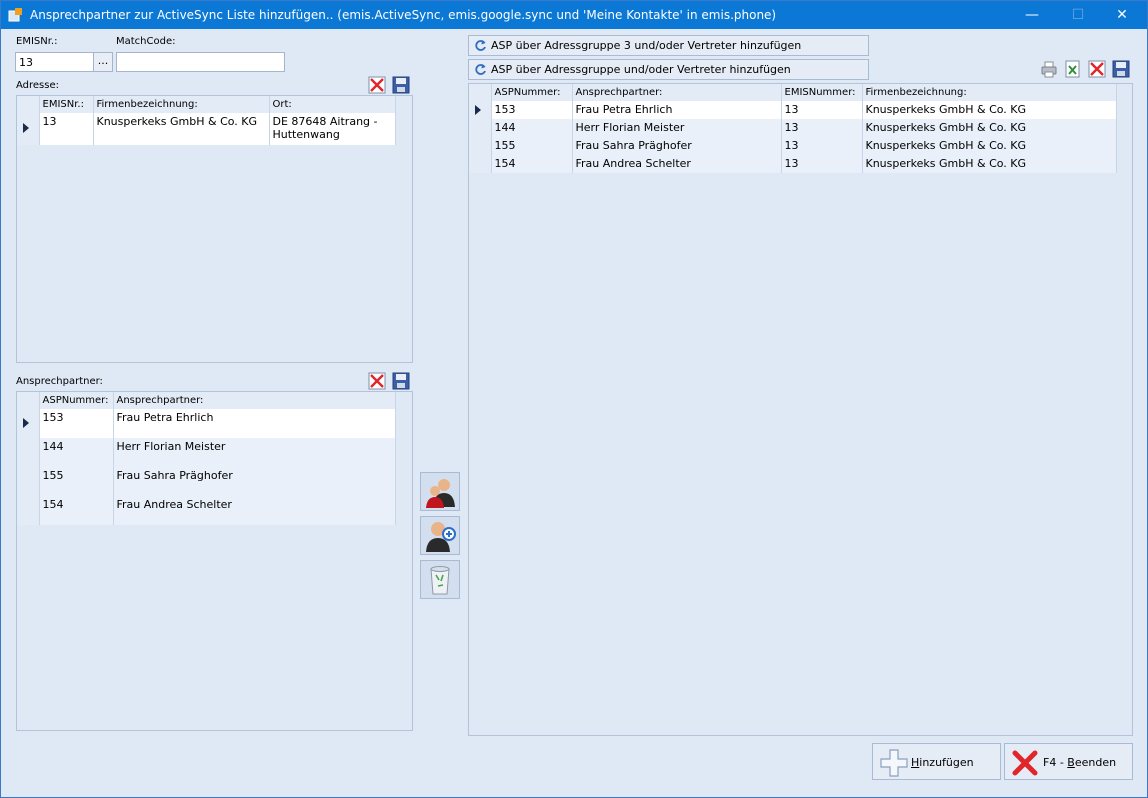  I want to click on activesync-cell-name: Frau Andrea Schelter, so click(677, 164).